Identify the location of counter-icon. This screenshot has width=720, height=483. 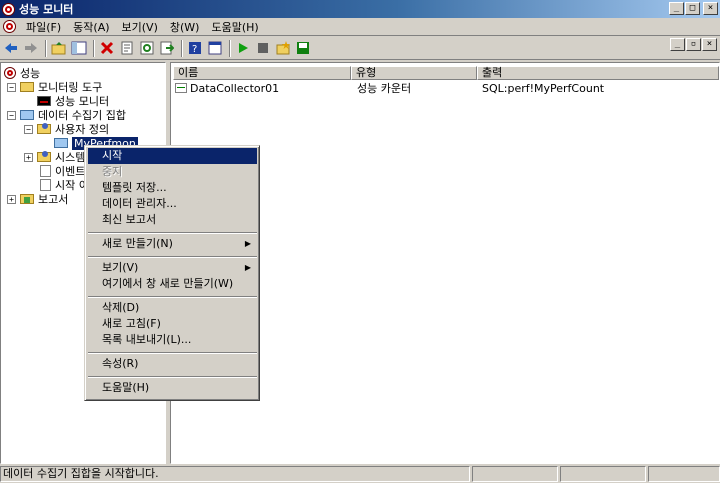
(181, 88).